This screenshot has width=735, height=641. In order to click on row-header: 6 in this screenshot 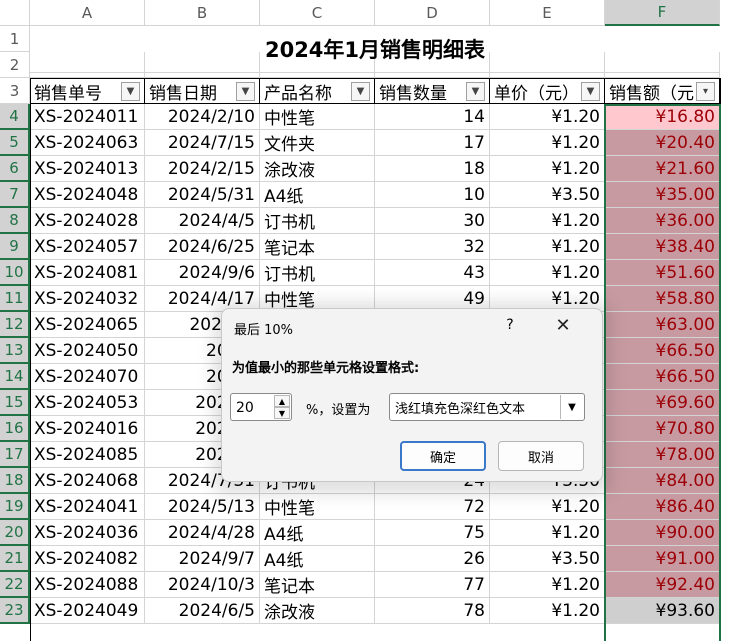, I will do `click(15, 169)`.